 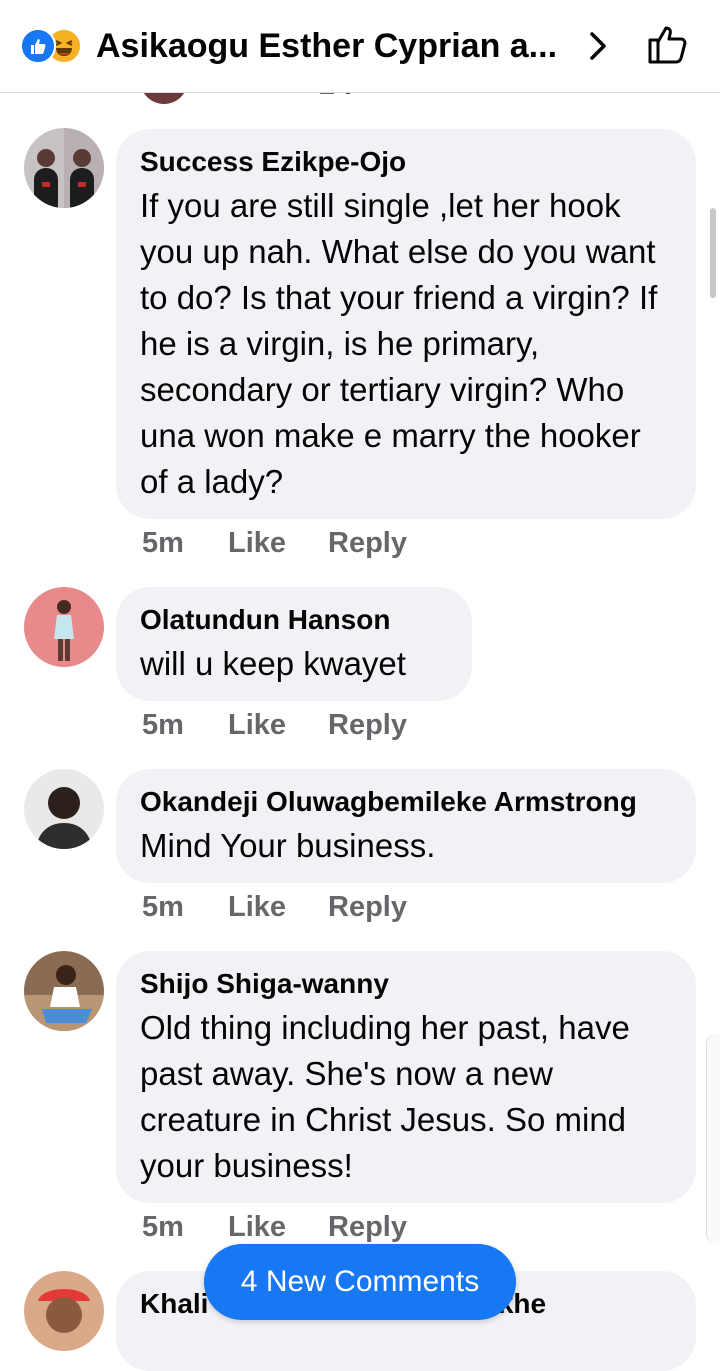 I want to click on comment-text: will u keep kwayet, so click(x=273, y=663).